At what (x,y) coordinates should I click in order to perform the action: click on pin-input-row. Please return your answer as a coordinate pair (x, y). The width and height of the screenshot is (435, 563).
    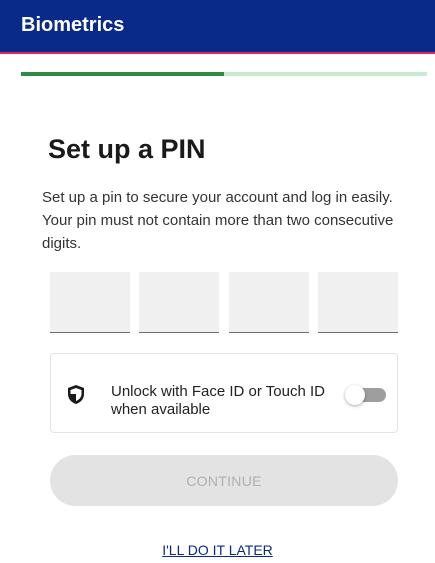
    Looking at the image, I should click on (224, 302).